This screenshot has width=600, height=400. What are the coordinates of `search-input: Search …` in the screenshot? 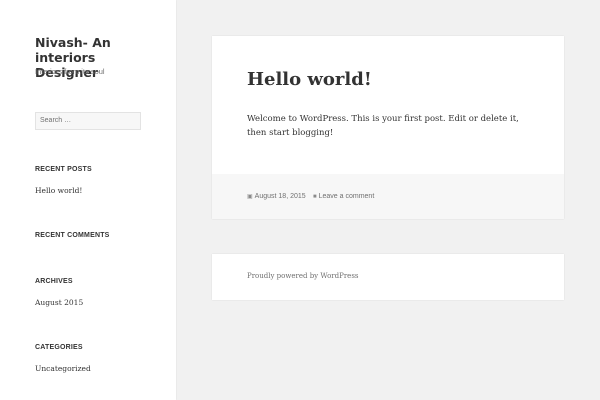 It's located at (88, 121).